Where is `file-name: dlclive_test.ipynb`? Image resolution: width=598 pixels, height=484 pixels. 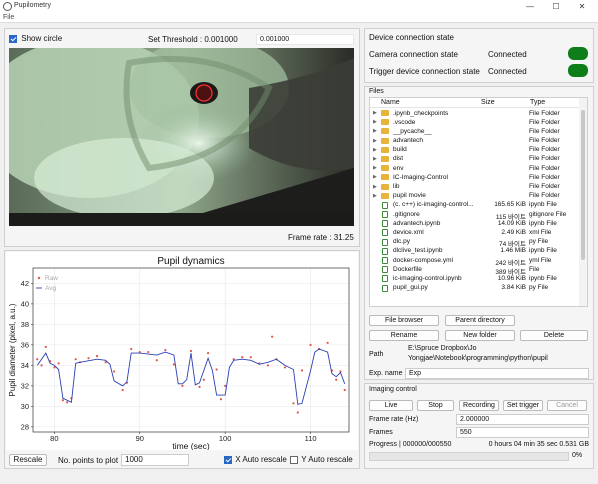
file-name: dlclive_test.ipynb is located at coordinates (418, 251).